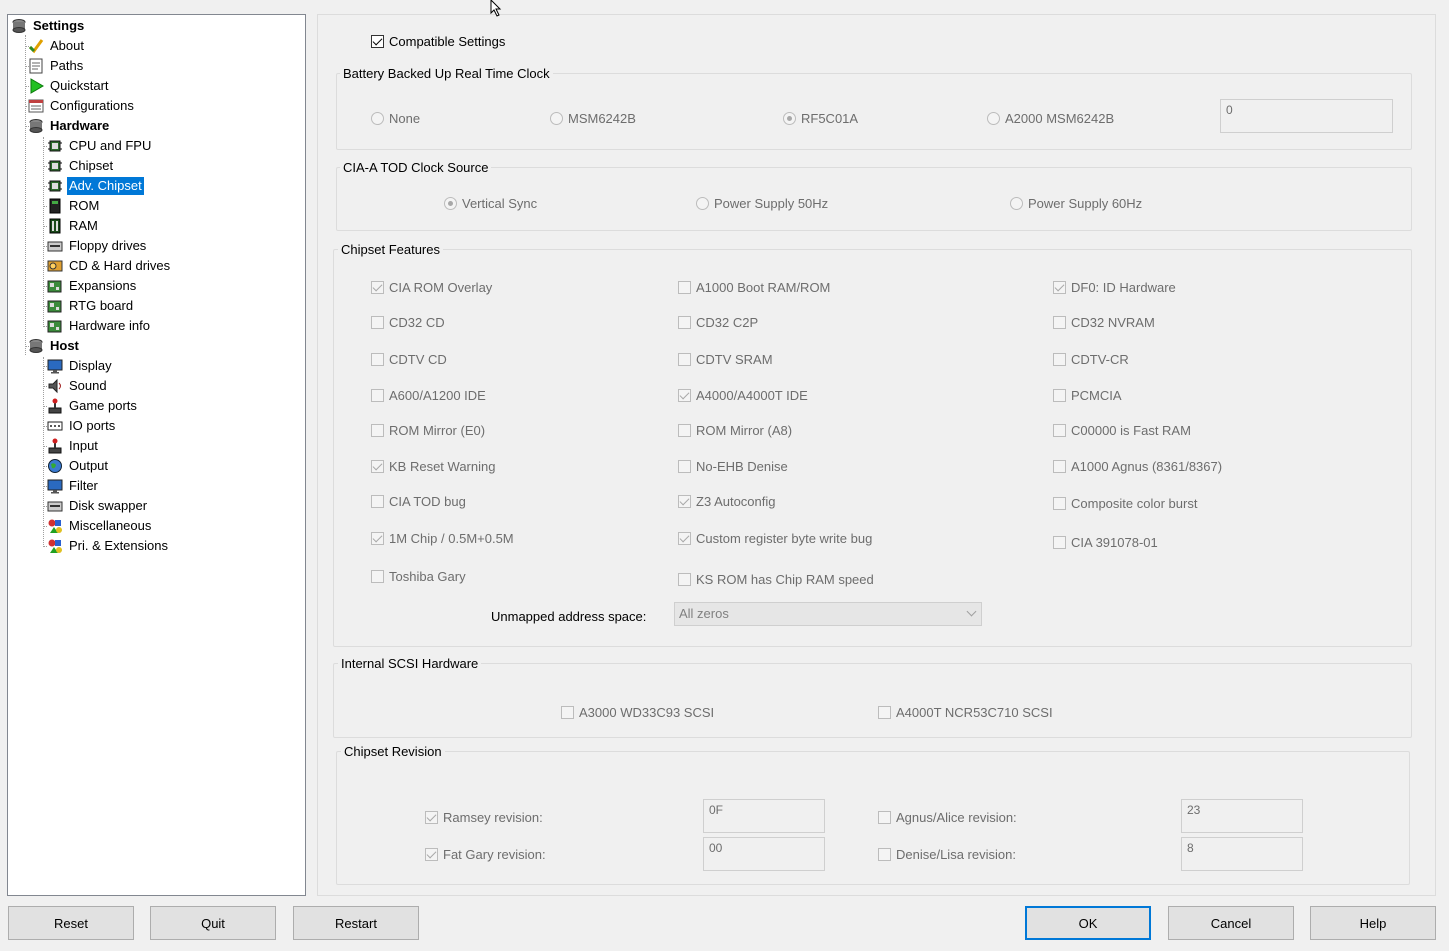  What do you see at coordinates (356, 923) in the screenshot?
I see `restart-button: Restart` at bounding box center [356, 923].